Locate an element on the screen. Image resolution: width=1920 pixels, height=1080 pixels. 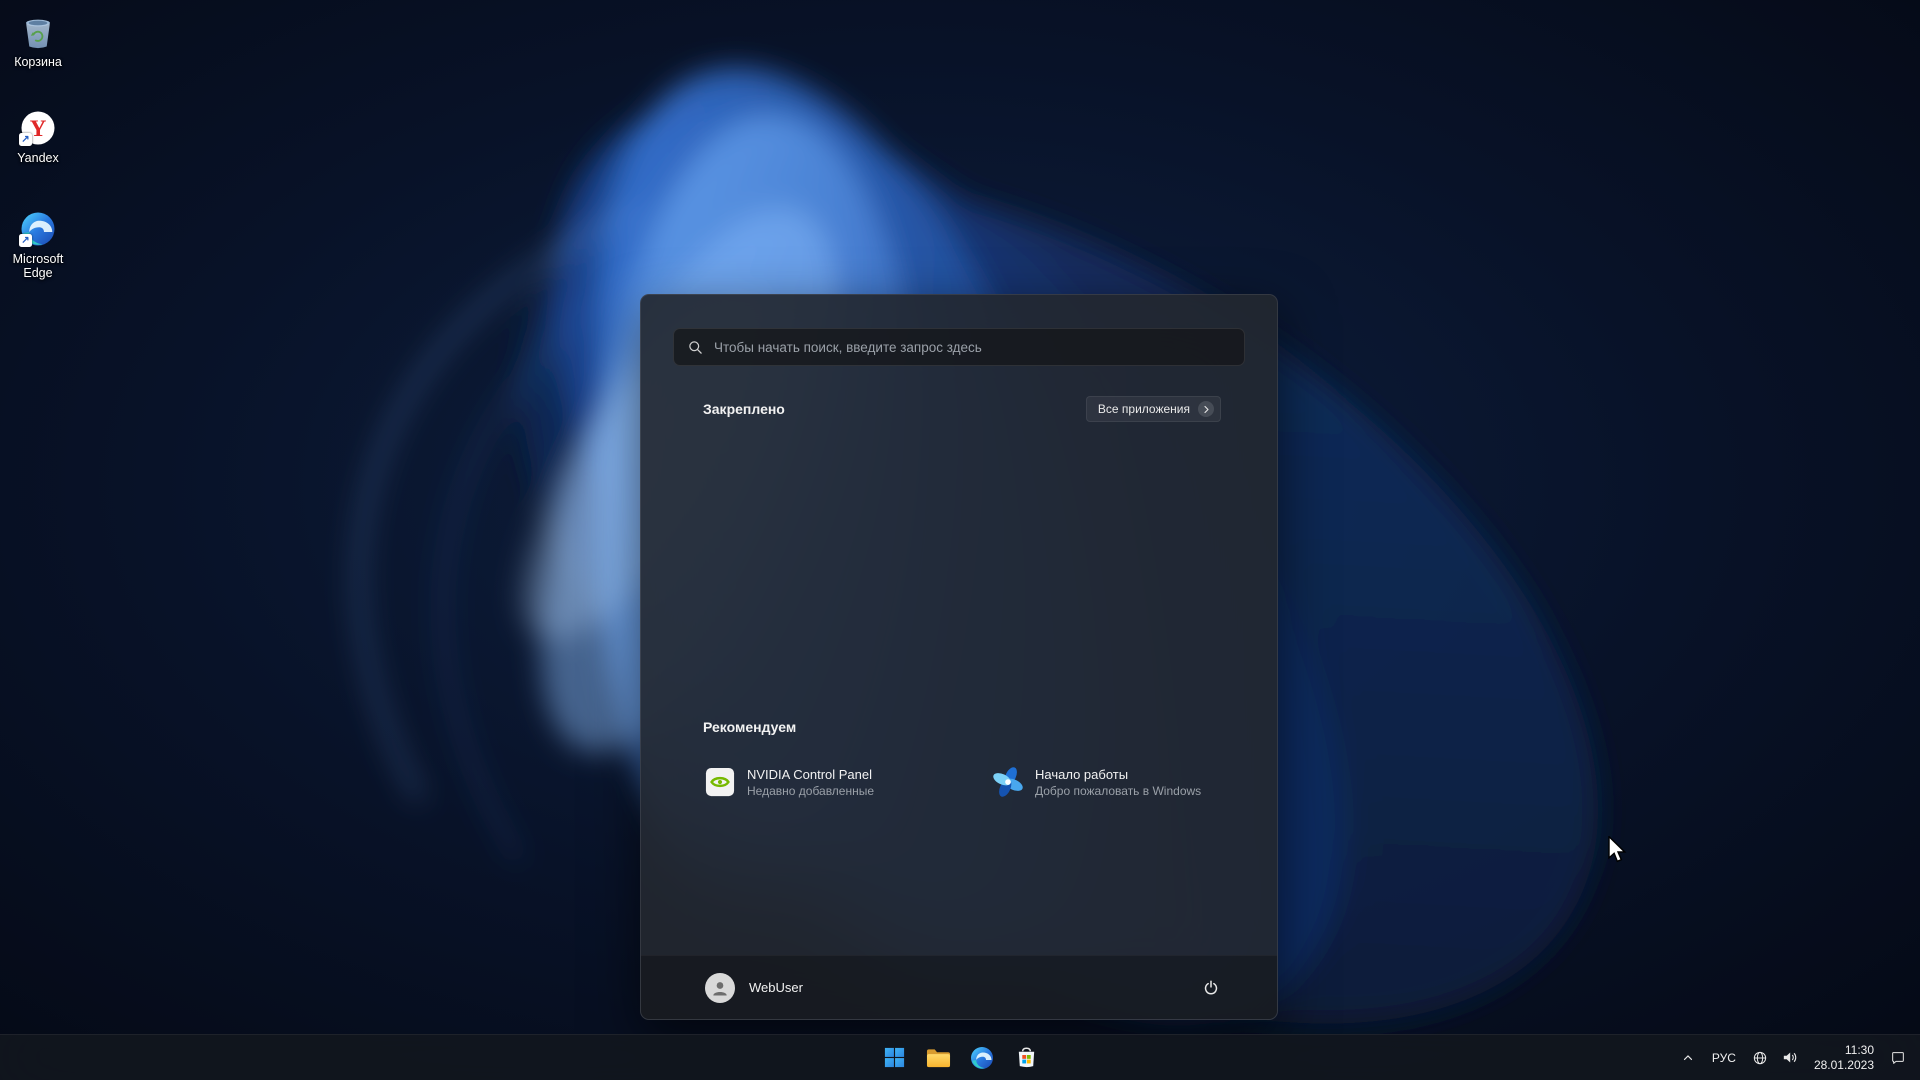
taskbar-tray: РУС 11:30 28.01.2023 is located at coordinates (1793, 1057).